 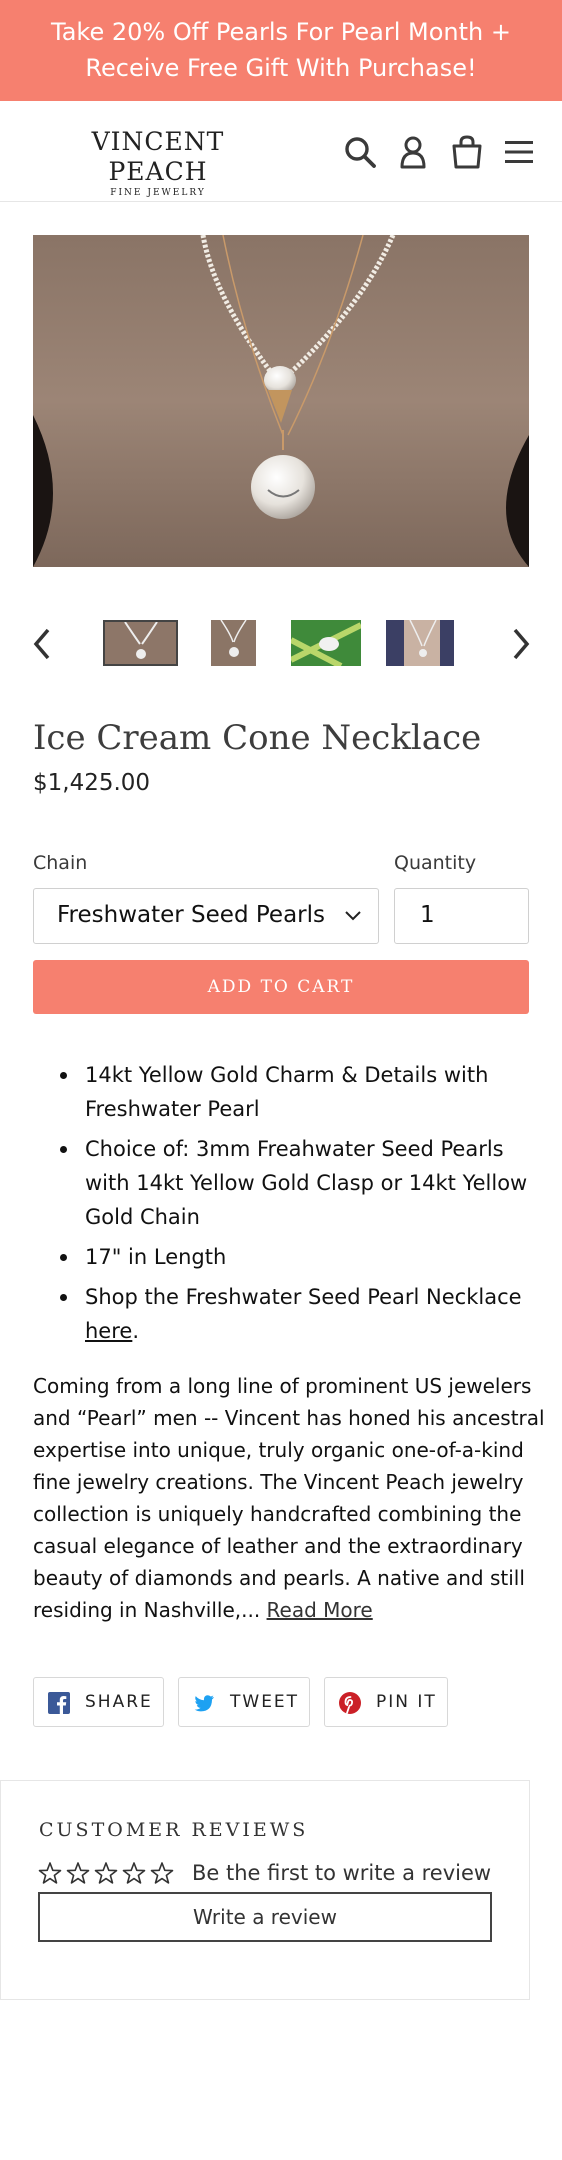 I want to click on announcement-line-1: Take 20% Off Pearls For Pearl Month +, so click(x=281, y=32).